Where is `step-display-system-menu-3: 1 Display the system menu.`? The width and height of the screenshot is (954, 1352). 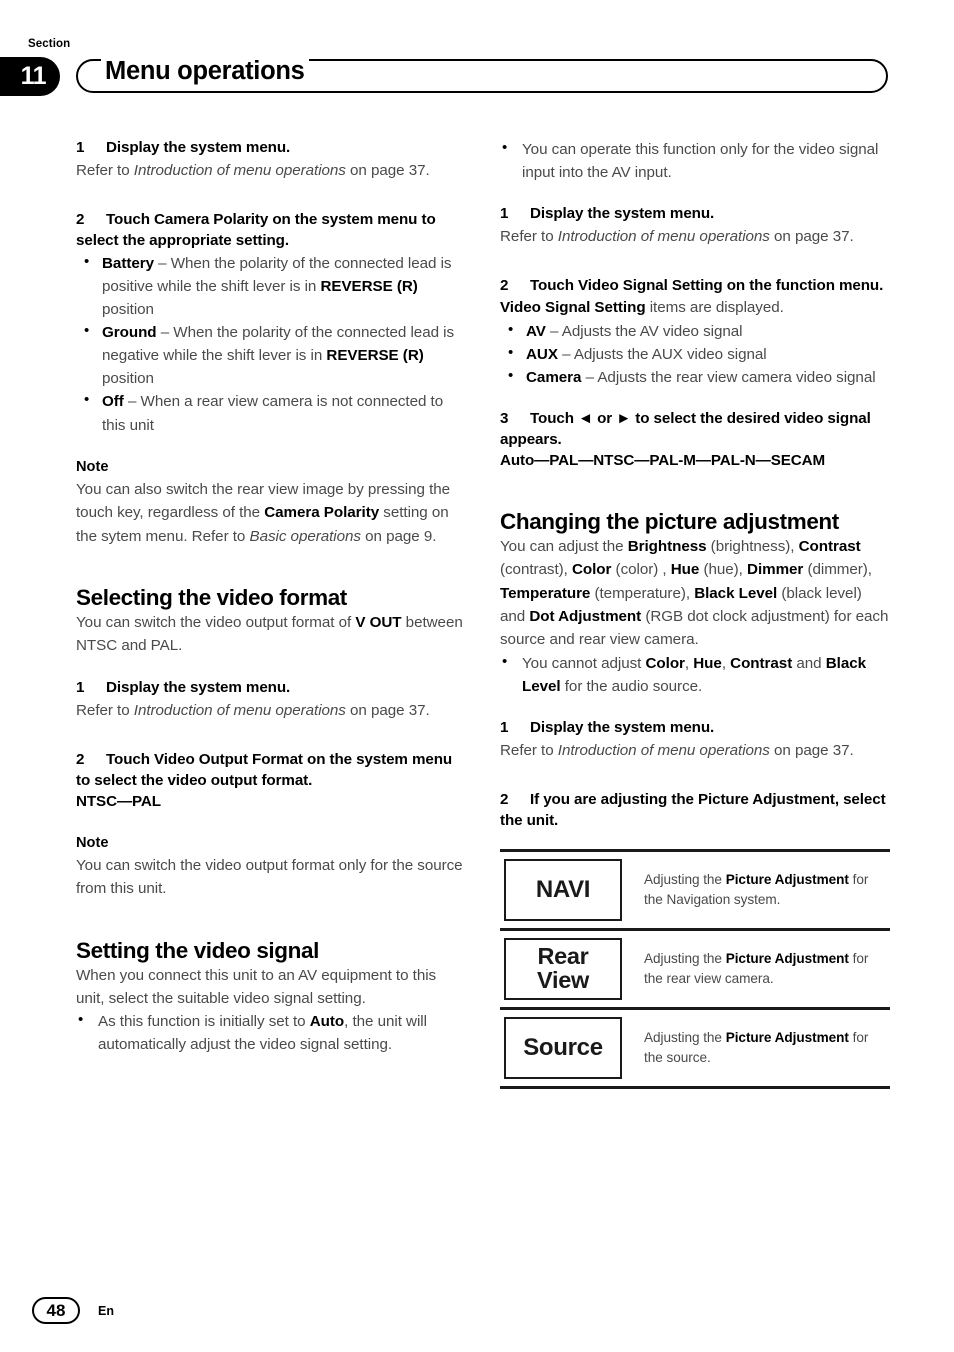
step-display-system-menu-3: 1 Display the system menu. is located at coordinates (695, 214).